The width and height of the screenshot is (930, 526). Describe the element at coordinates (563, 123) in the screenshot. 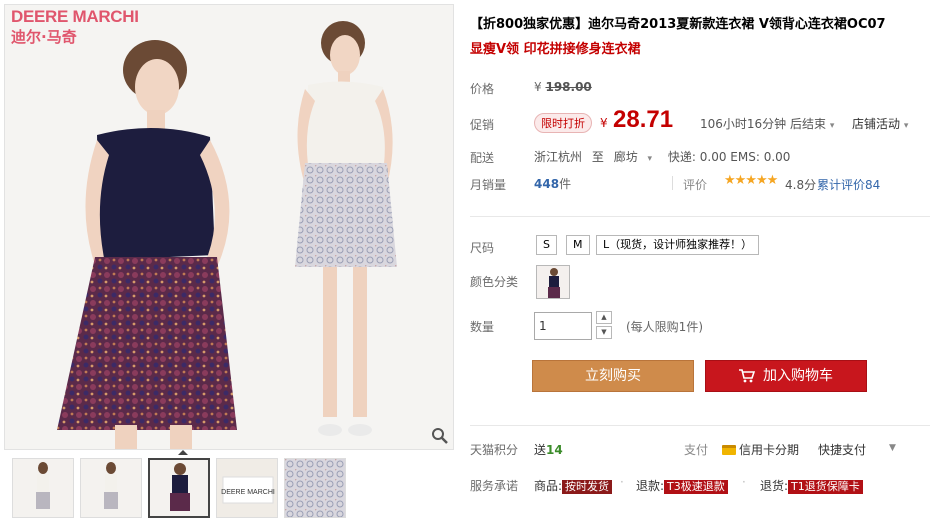

I see `promo-badge: 限时打折` at that location.